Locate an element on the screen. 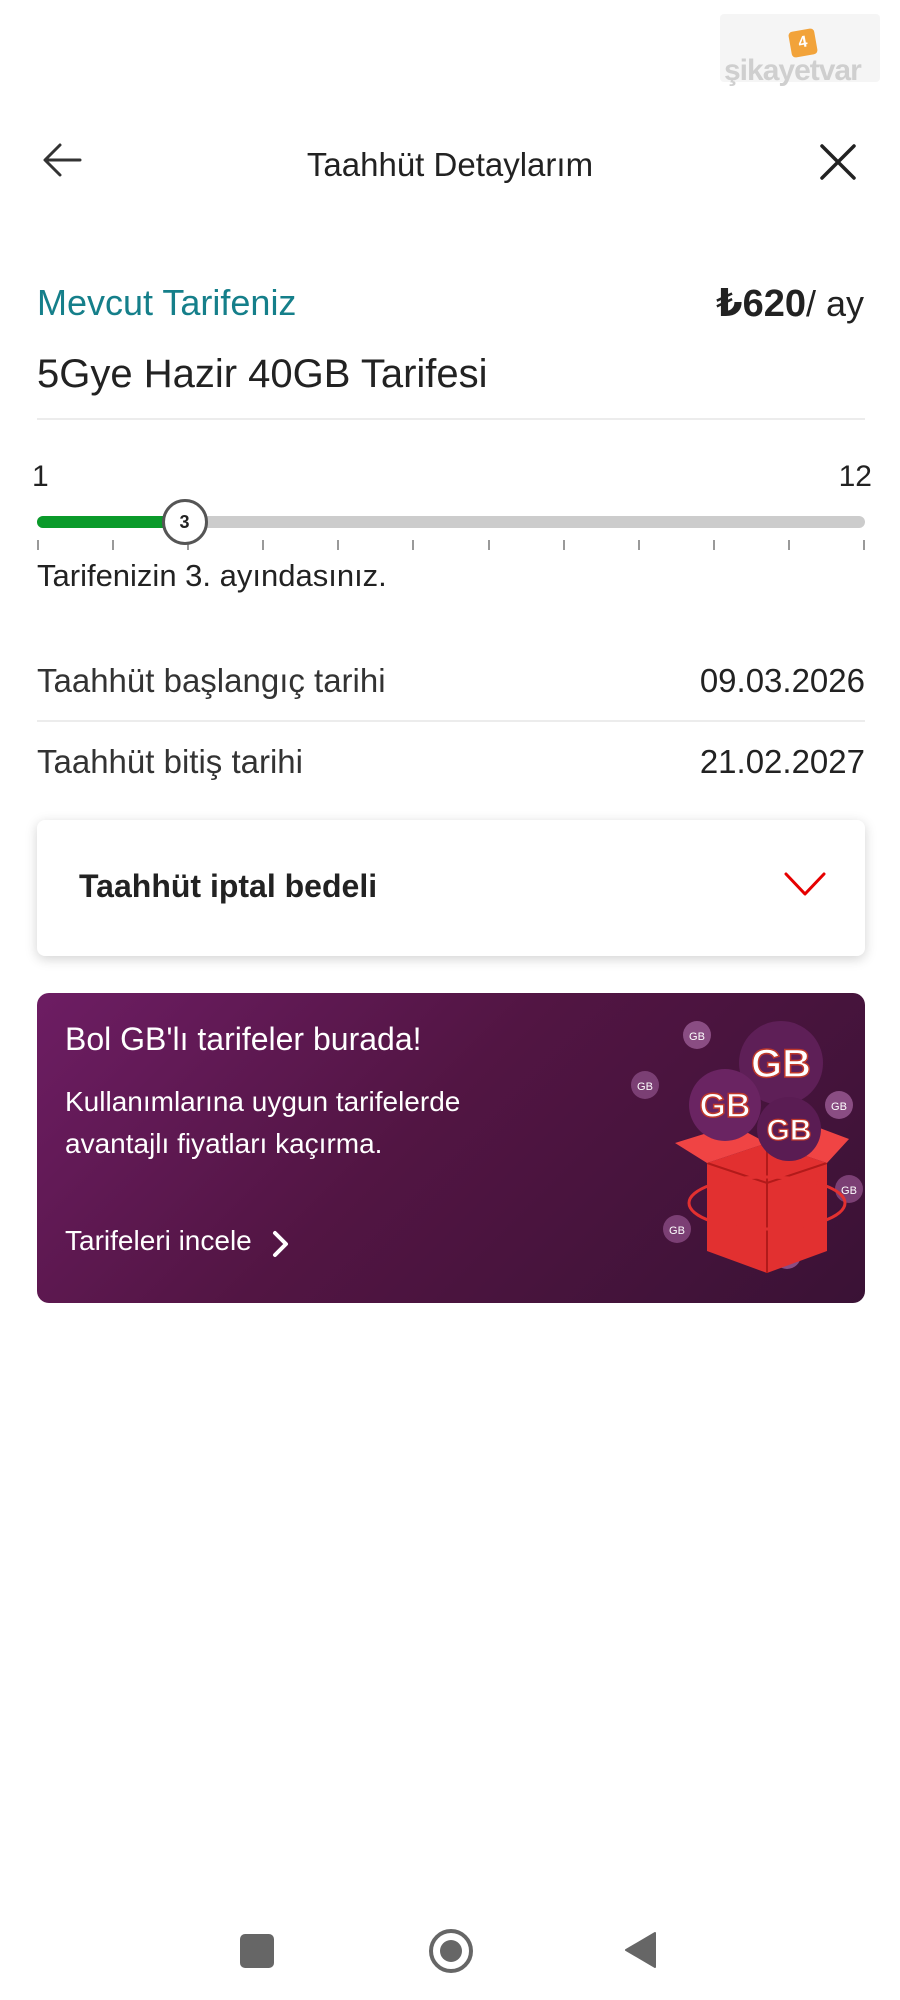  chevron-right-icon is located at coordinates (280, 1244).